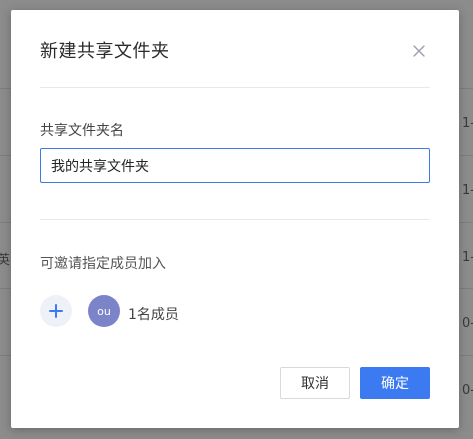 The image size is (473, 439). Describe the element at coordinates (5, 260) in the screenshot. I see `background-name-fragment: 英` at that location.